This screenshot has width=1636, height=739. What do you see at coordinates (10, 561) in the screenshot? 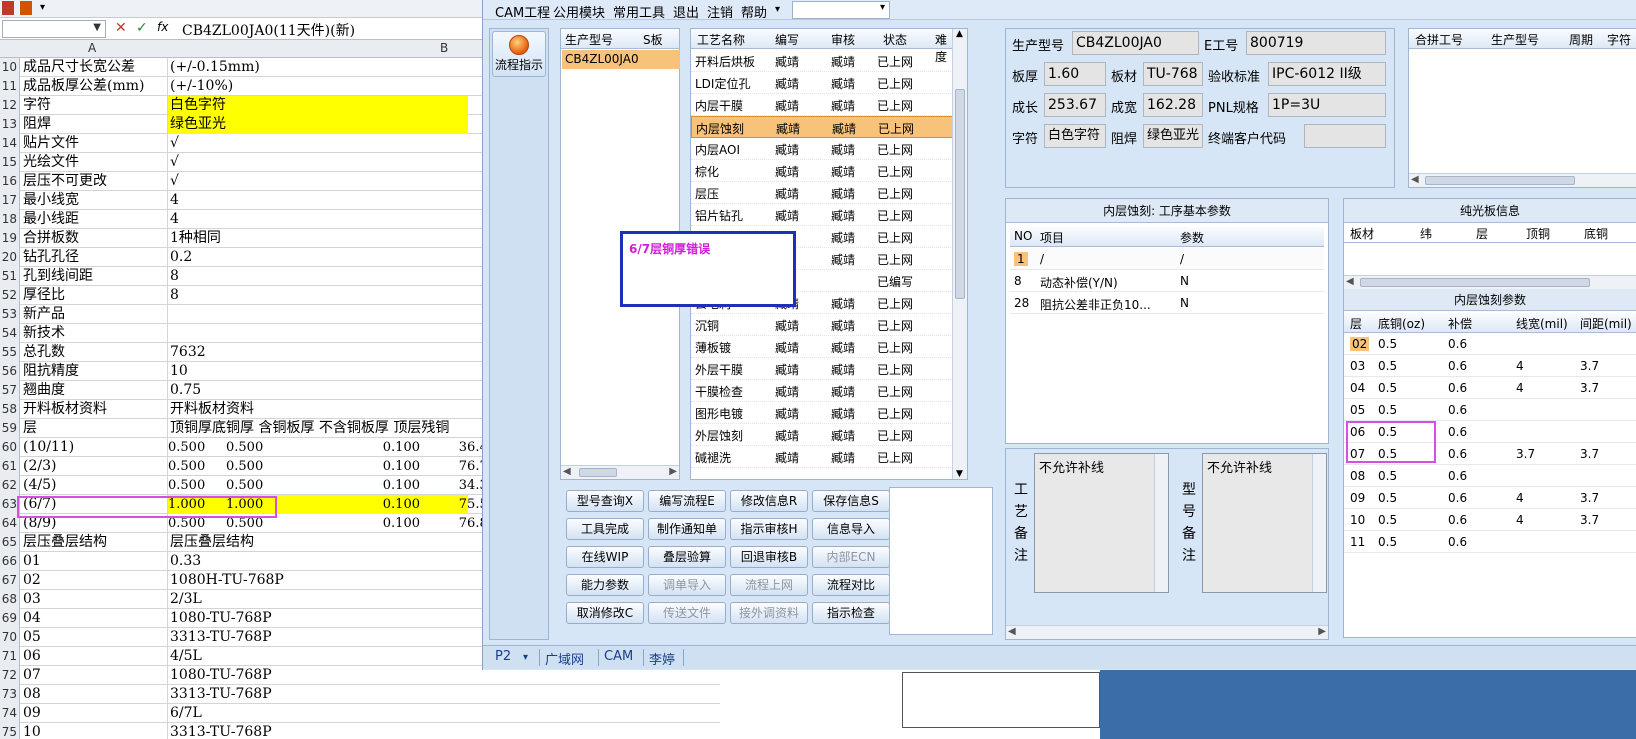
I see `row-number: 66` at bounding box center [10, 561].